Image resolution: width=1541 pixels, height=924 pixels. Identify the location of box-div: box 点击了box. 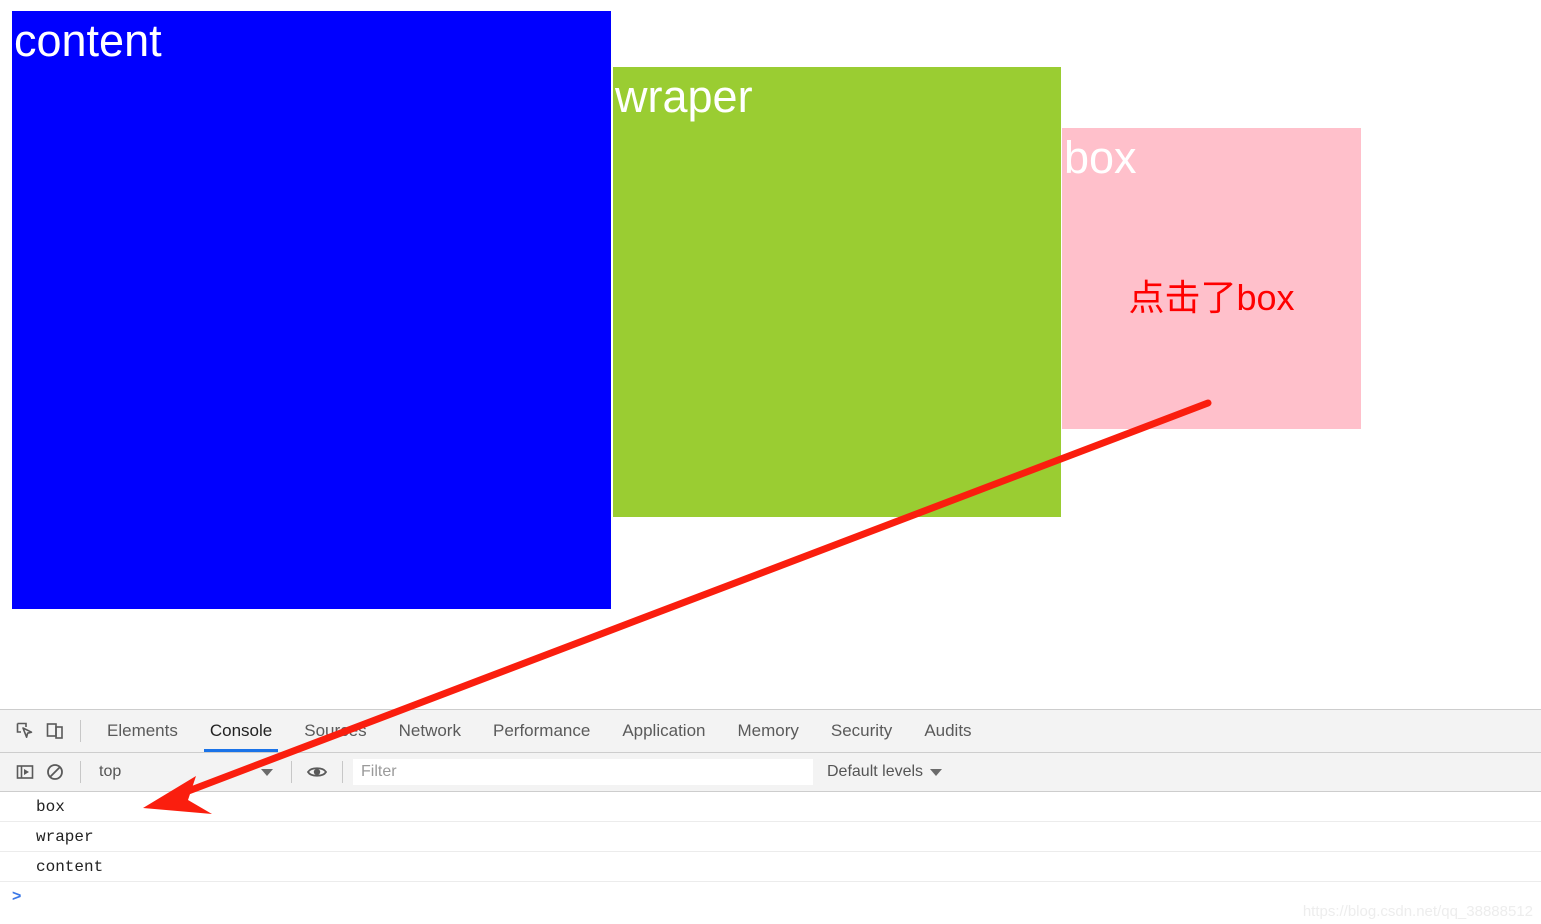
(1211, 278).